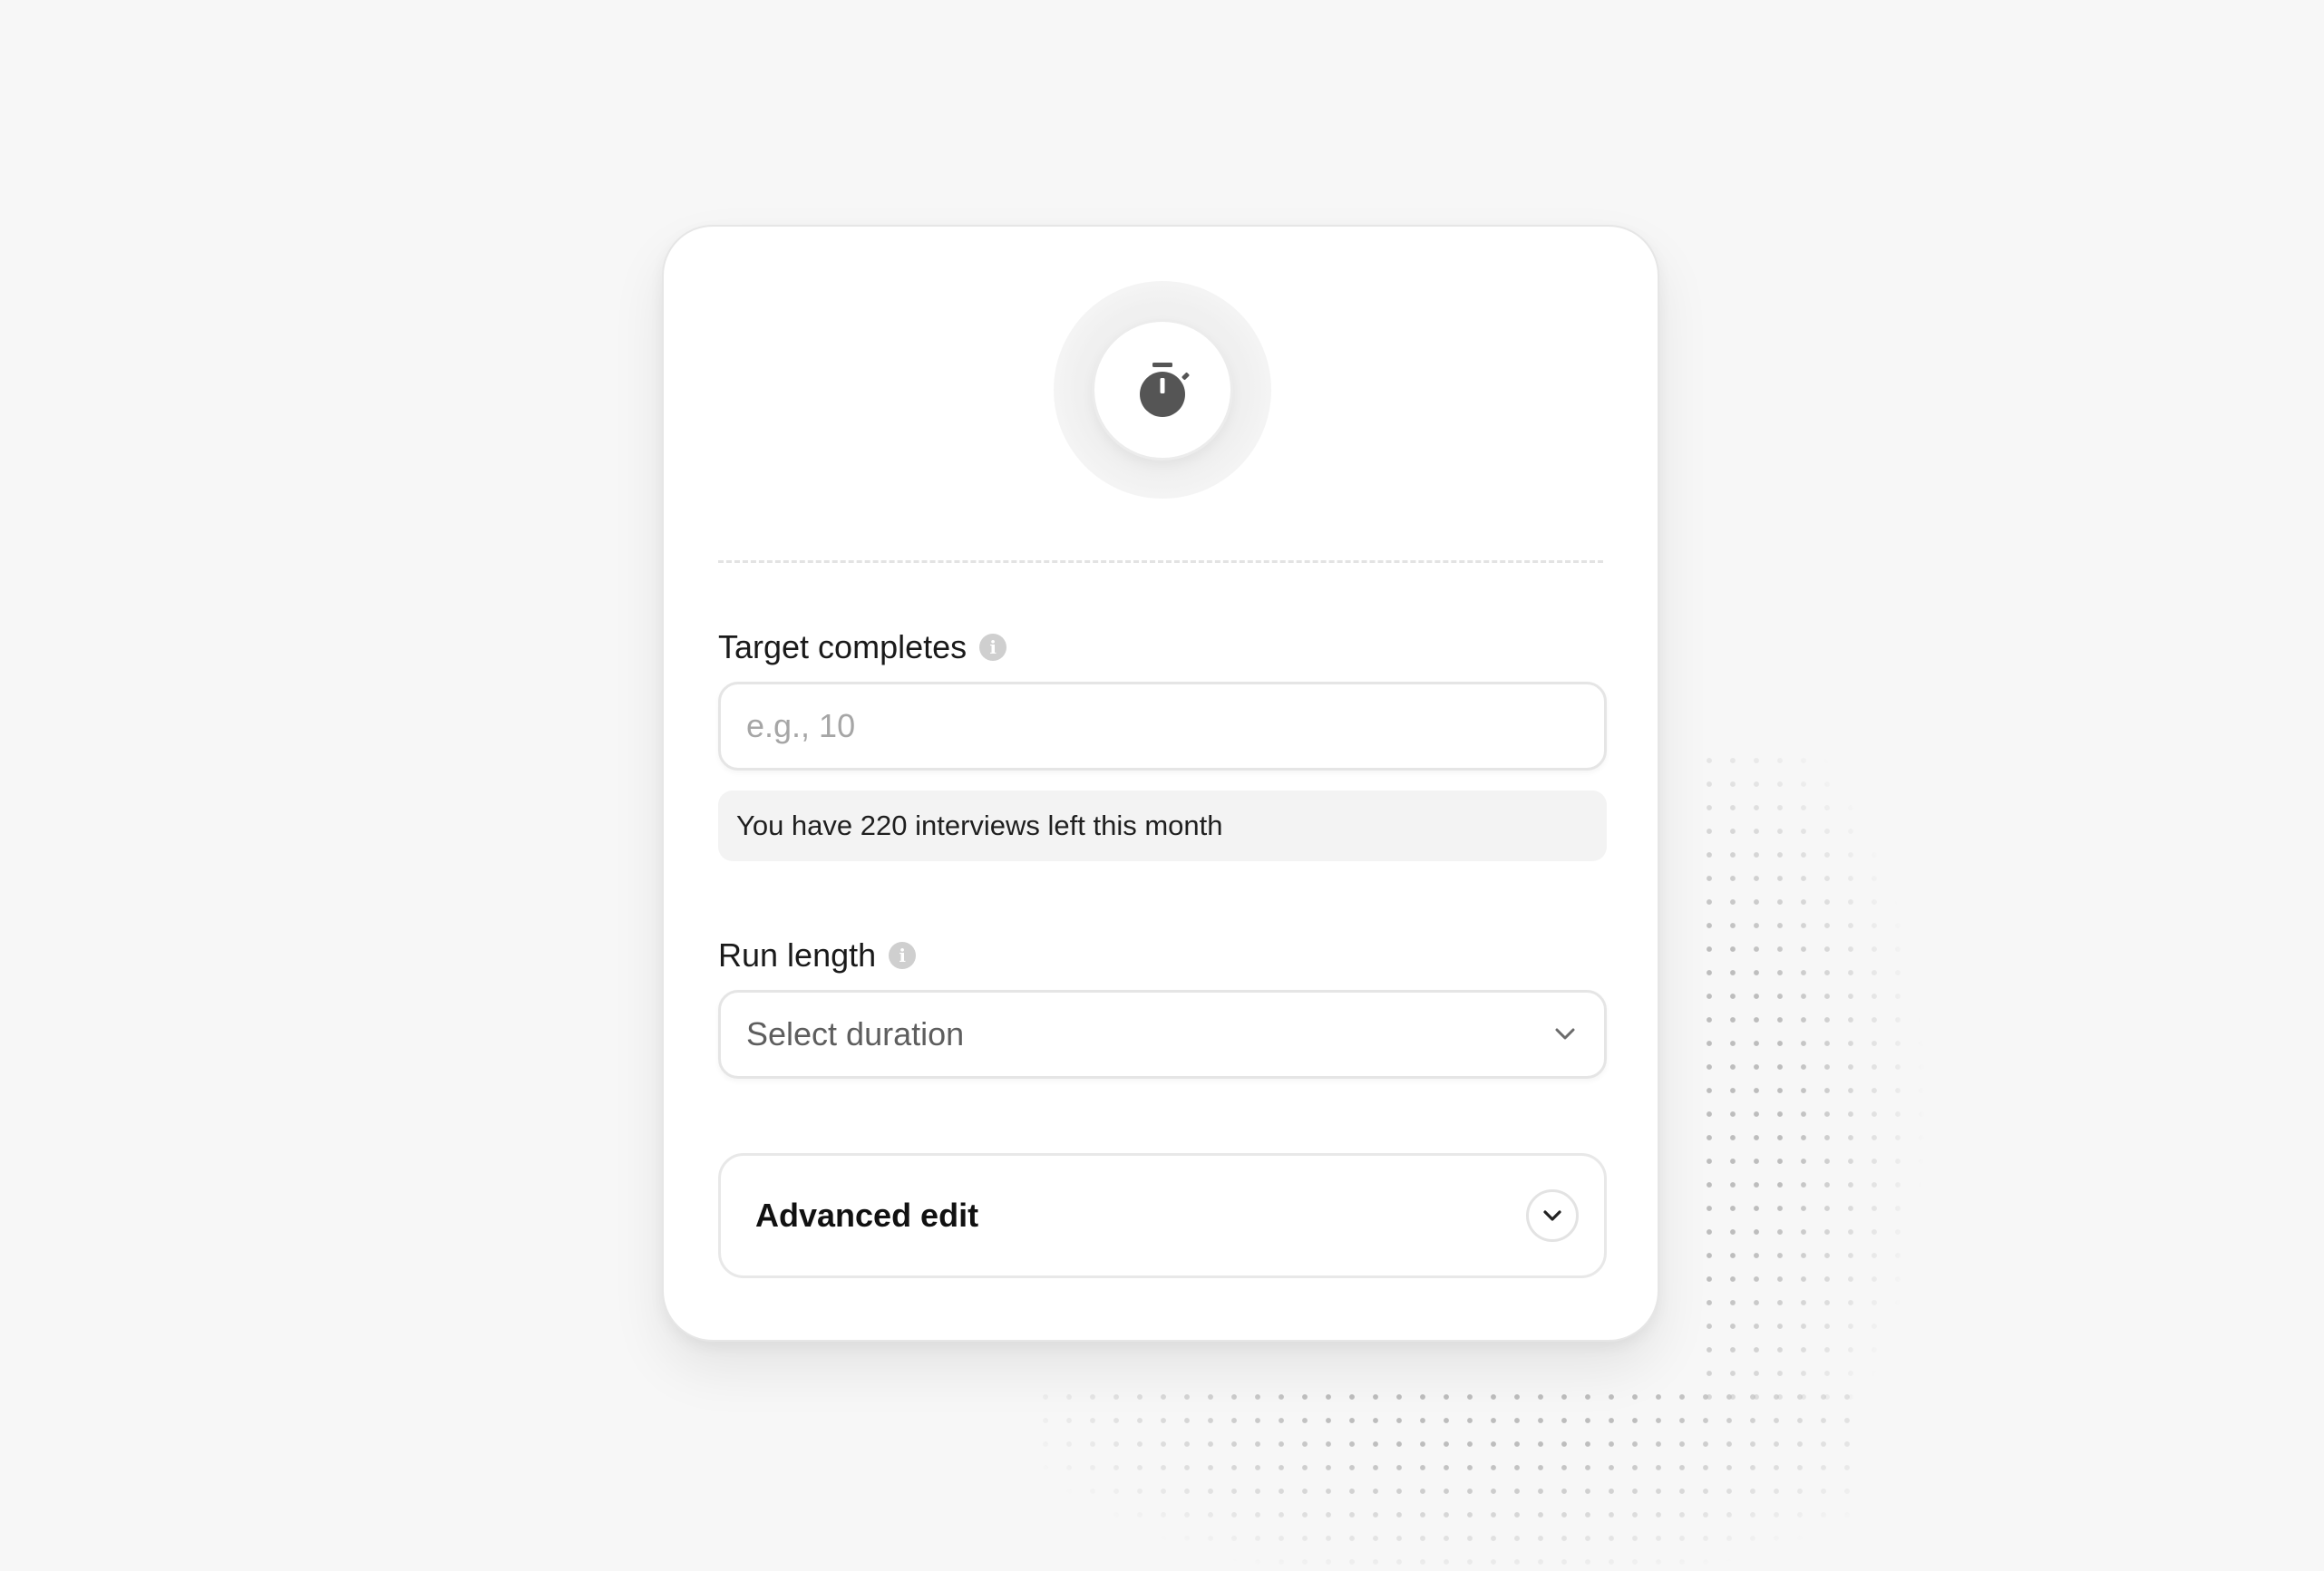 This screenshot has height=1571, width=2324. I want to click on target-completes-field, so click(1163, 726).